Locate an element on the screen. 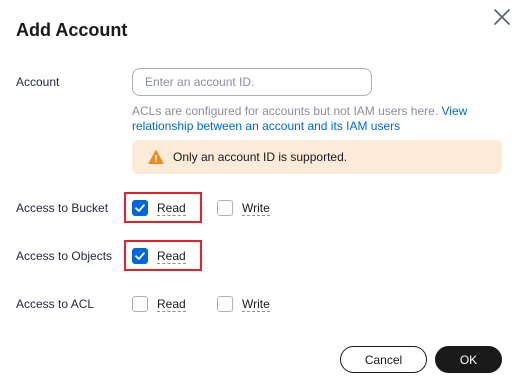 The width and height of the screenshot is (524, 383). warning-alert: Only an account ID is supported. is located at coordinates (317, 157).